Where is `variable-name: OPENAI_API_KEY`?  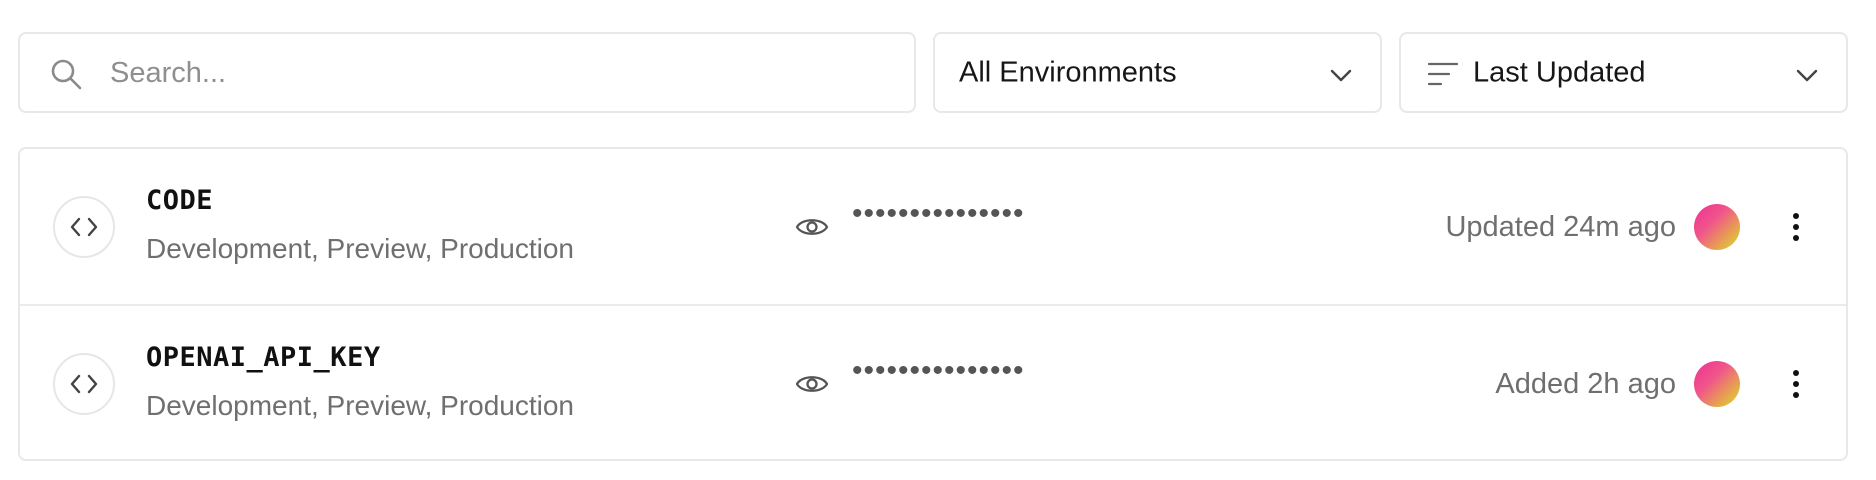 variable-name: OPENAI_API_KEY is located at coordinates (263, 357).